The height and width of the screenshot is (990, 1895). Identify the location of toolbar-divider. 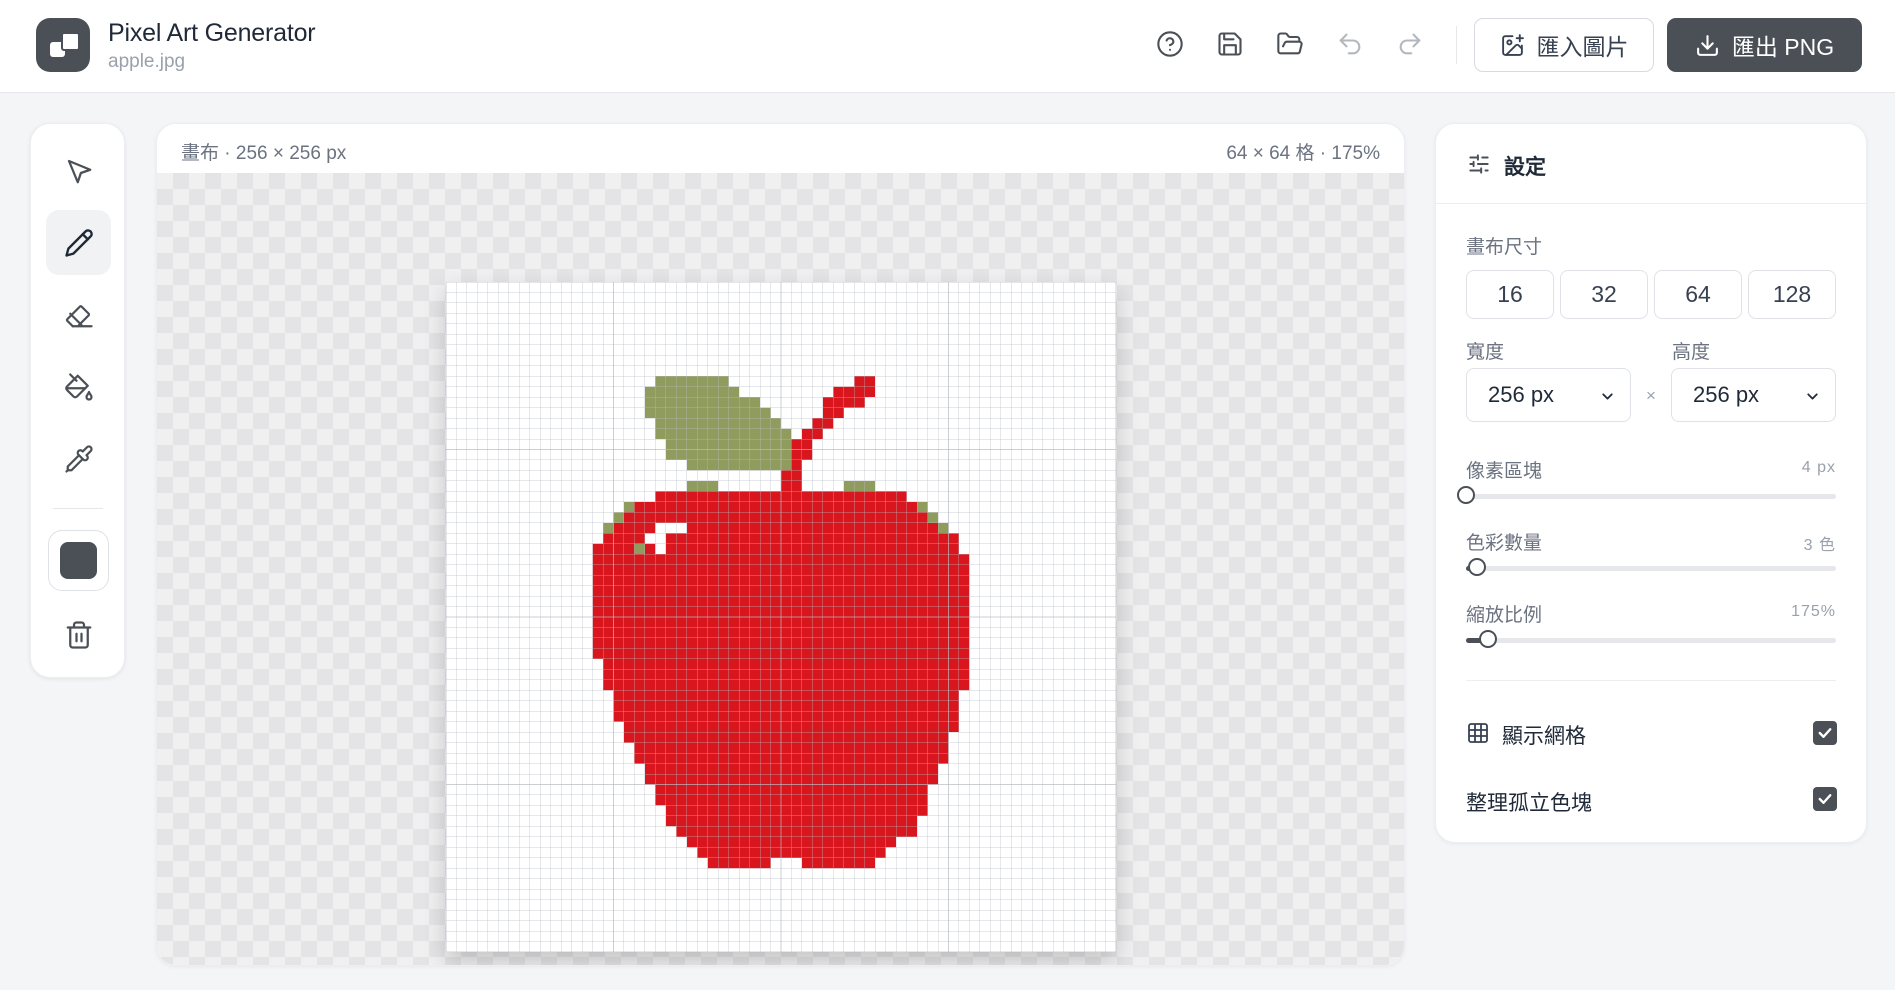
(78, 508).